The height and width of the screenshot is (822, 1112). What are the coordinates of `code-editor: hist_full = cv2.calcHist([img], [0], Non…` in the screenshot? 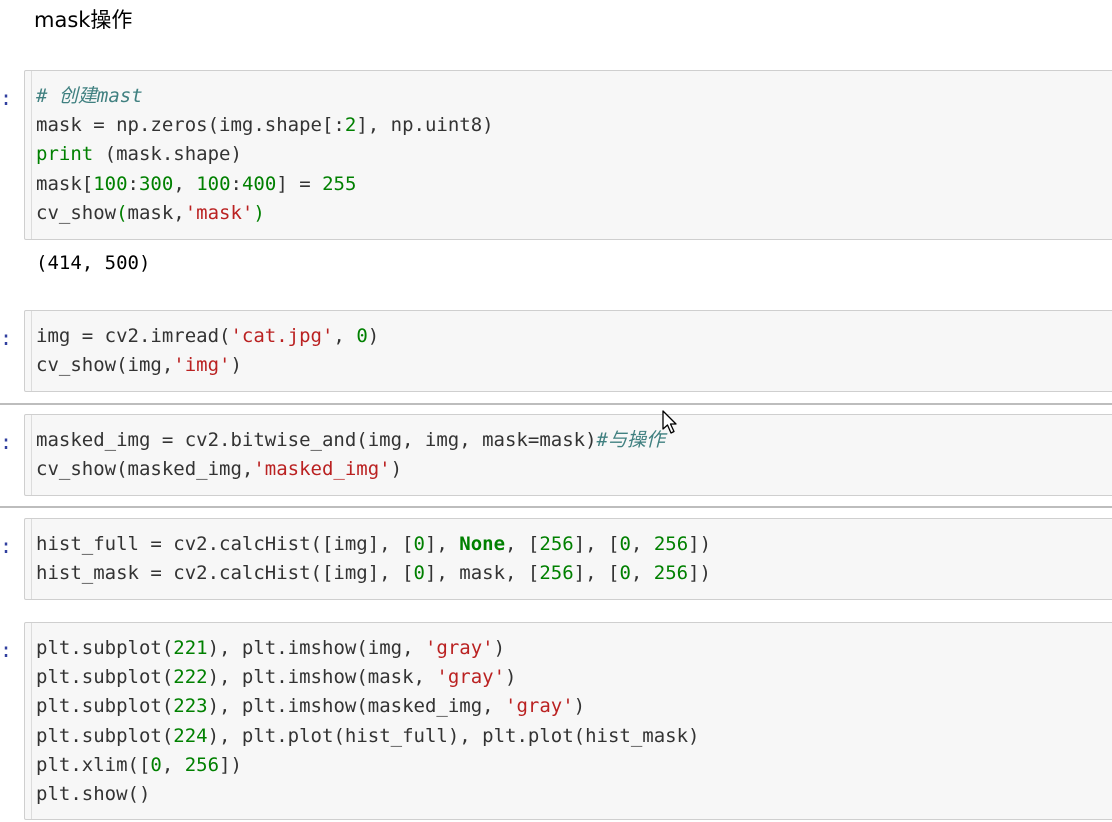 It's located at (568, 553).